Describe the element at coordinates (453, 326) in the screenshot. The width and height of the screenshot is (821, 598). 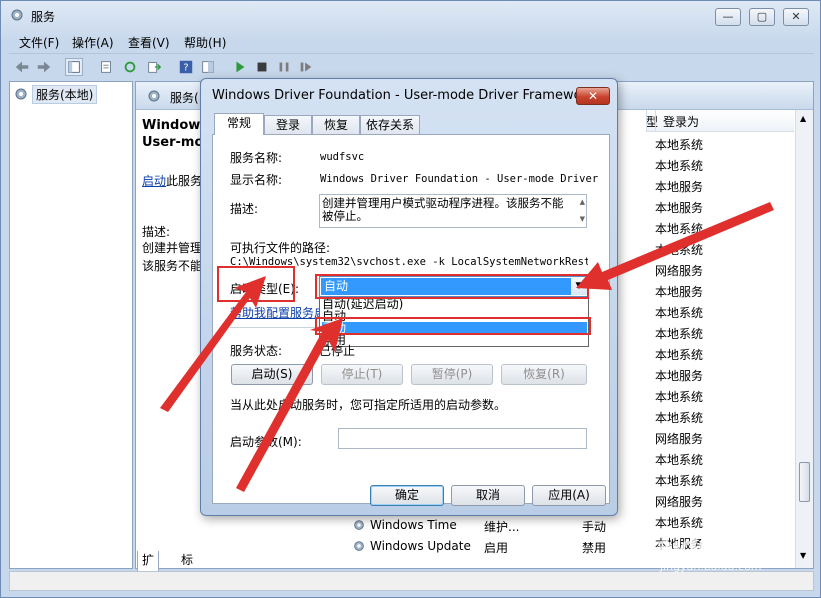
I see `annotation-box-manual-option` at that location.